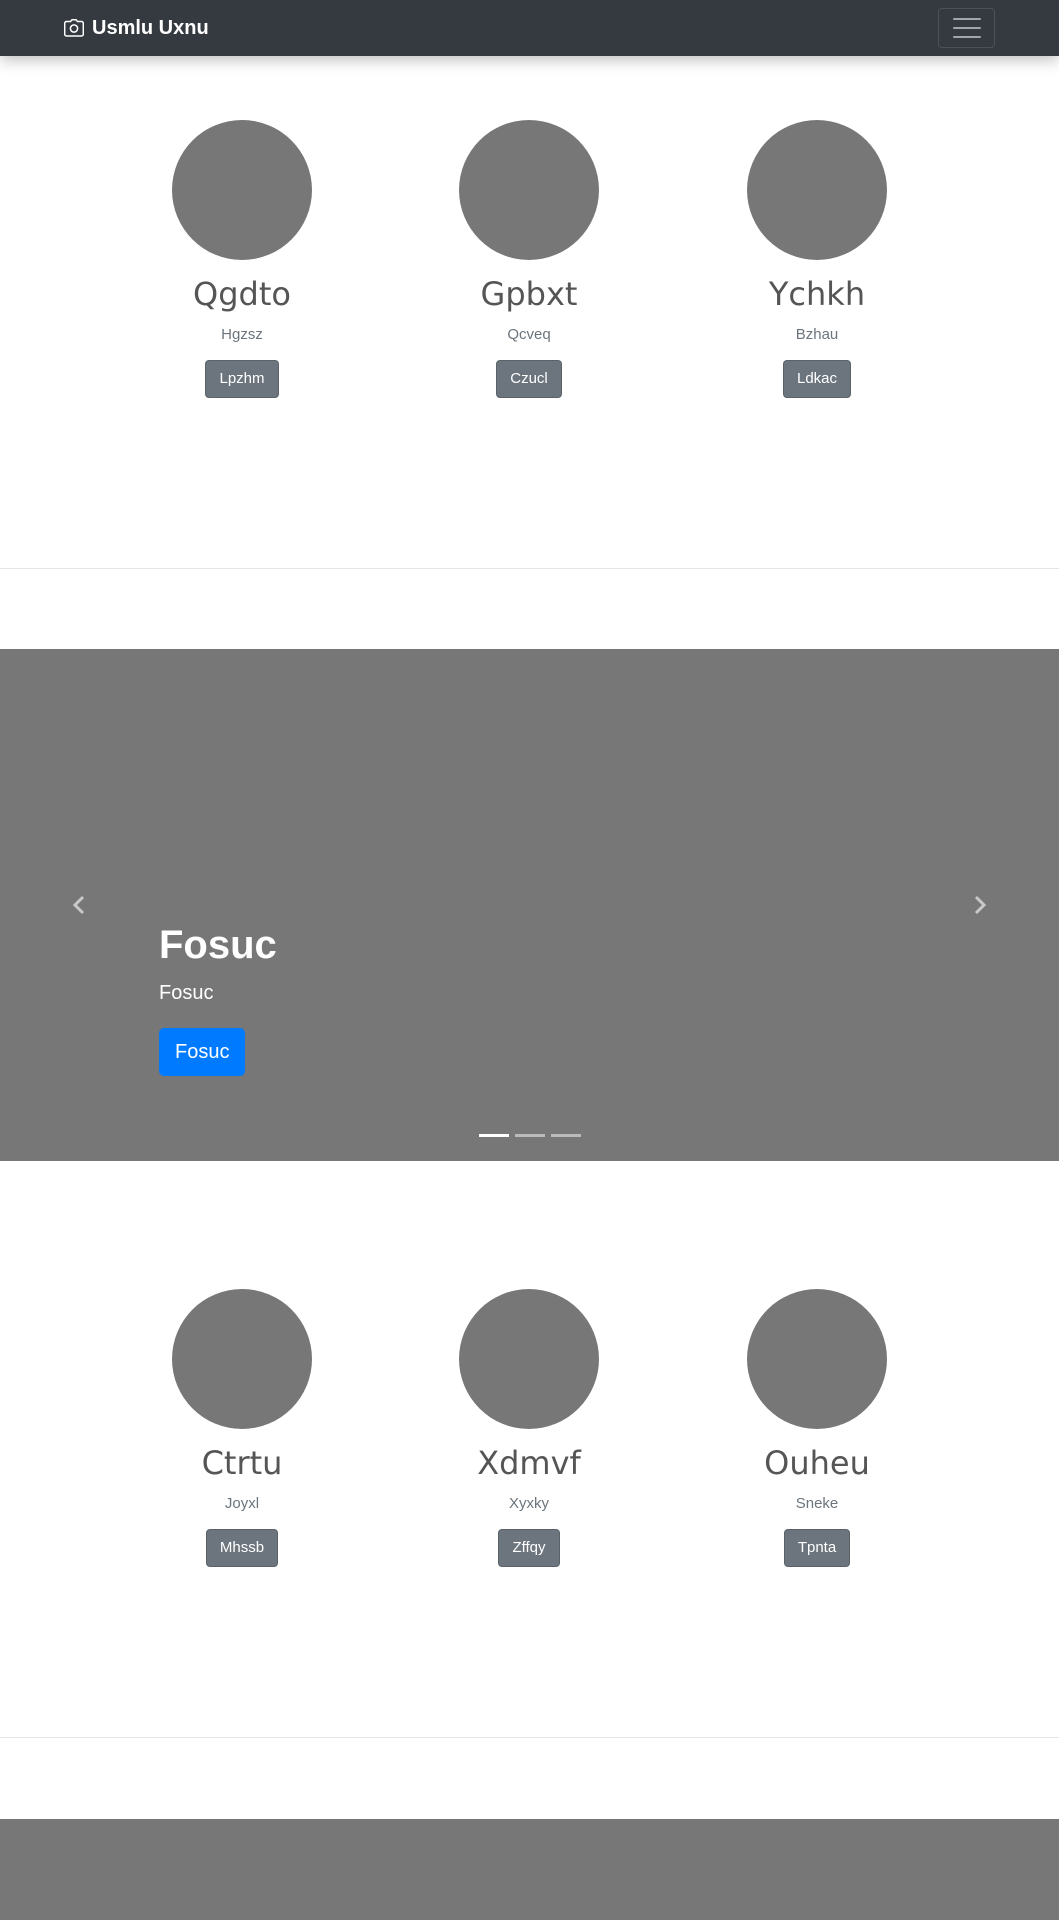 Image resolution: width=1059 pixels, height=1920 pixels. What do you see at coordinates (202, 1052) in the screenshot?
I see `carousel-cta-button: Fosuc` at bounding box center [202, 1052].